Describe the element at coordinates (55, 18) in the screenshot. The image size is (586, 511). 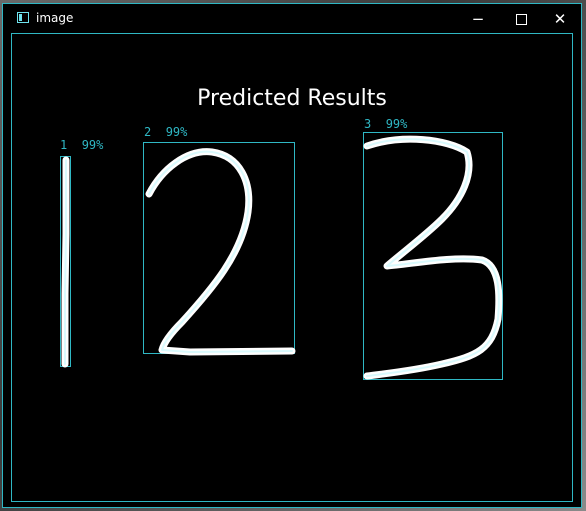
I see `window-title: image` at that location.